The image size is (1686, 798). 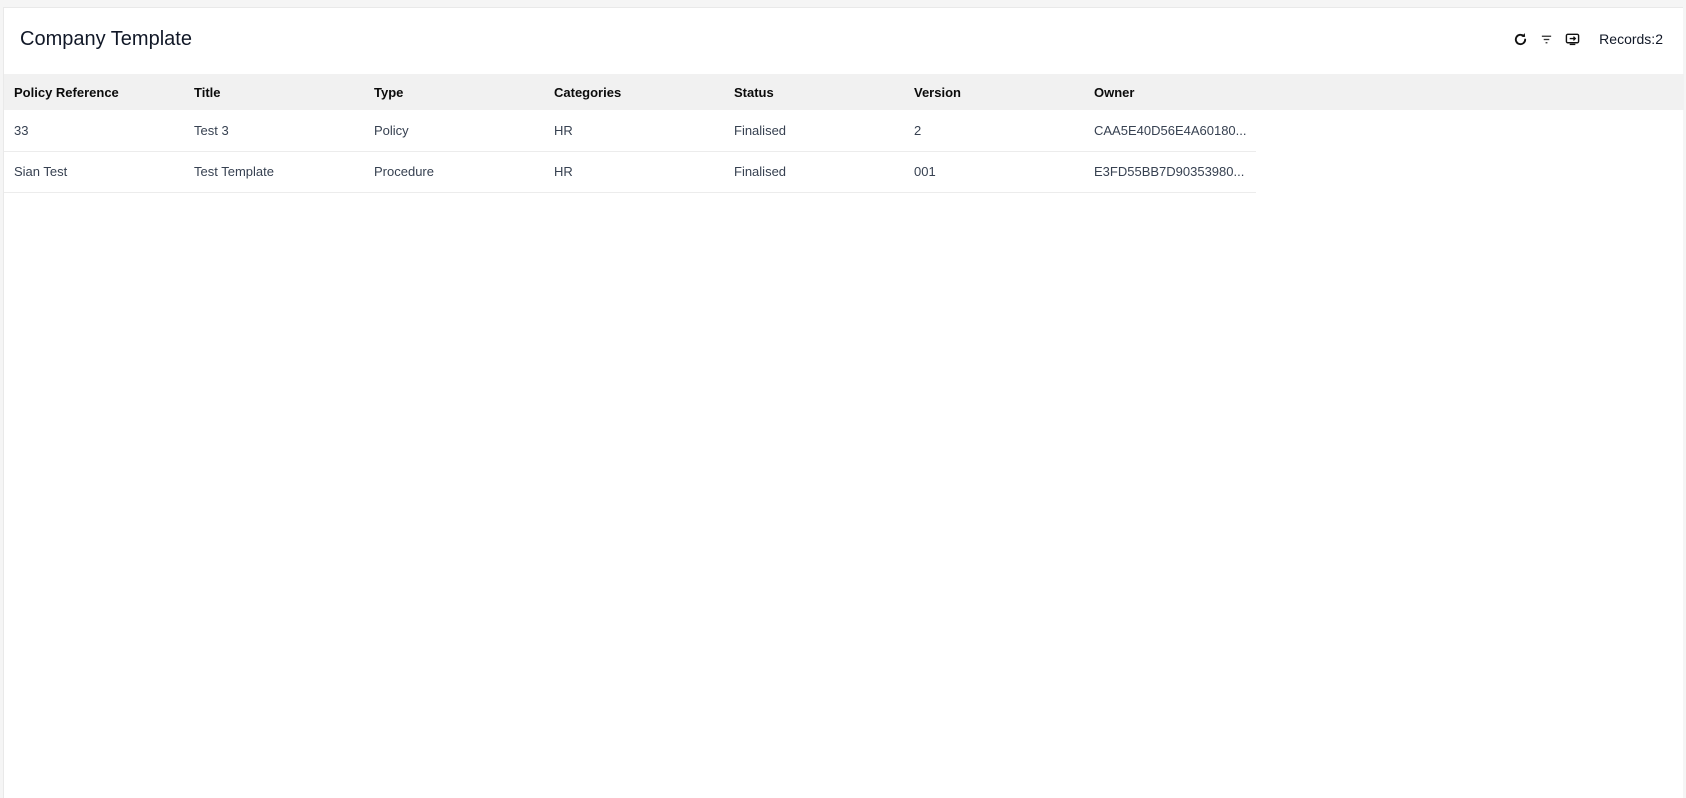 I want to click on records-label: Records:, so click(x=1627, y=39).